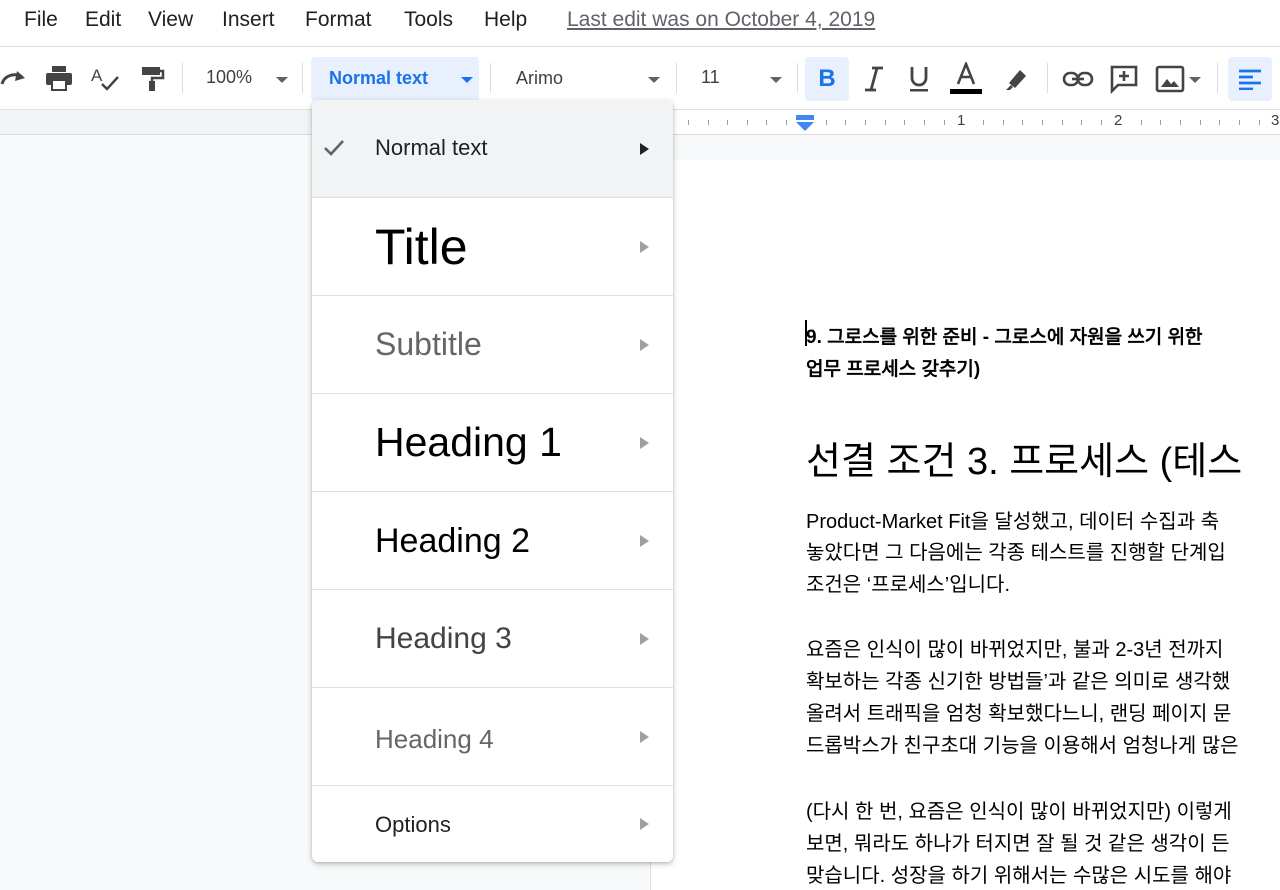 Image resolution: width=1280 pixels, height=890 pixels. I want to click on style-option-heading-2: Heading 2, so click(492, 541).